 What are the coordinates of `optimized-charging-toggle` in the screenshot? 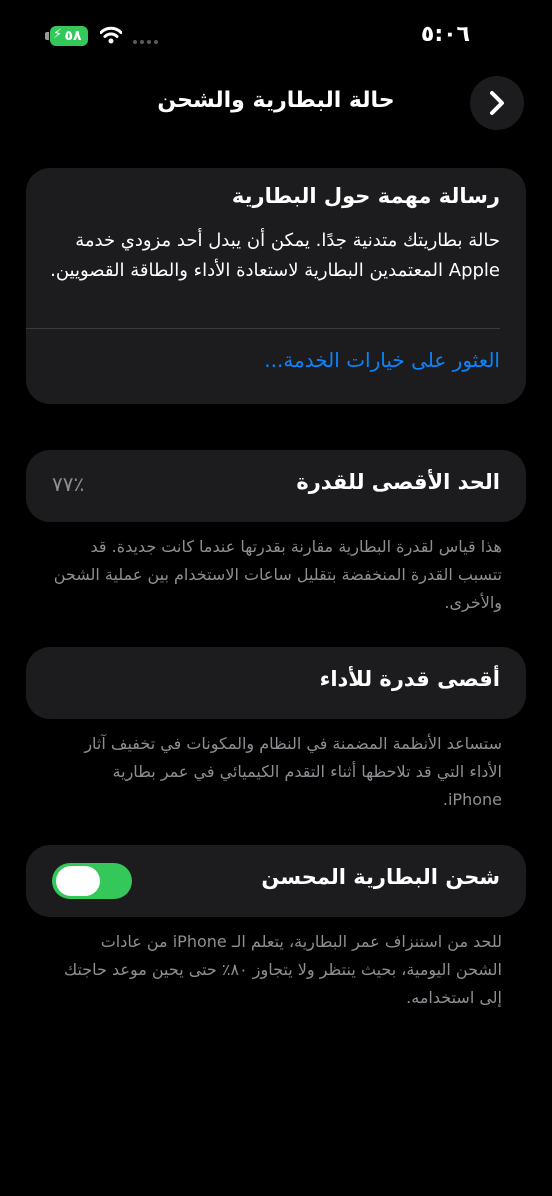 It's located at (92, 881).